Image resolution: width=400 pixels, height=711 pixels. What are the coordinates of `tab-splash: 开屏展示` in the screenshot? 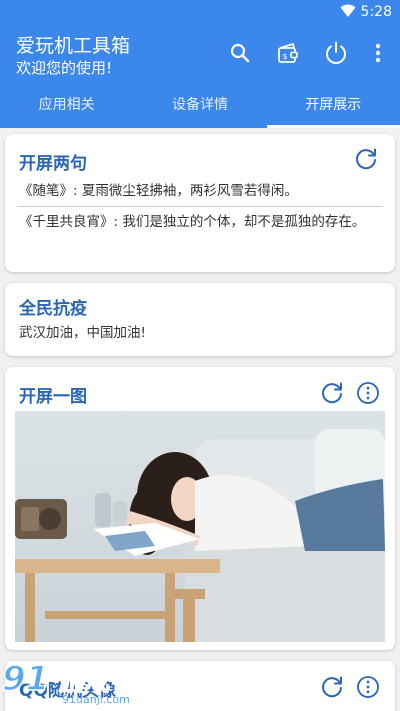 It's located at (333, 106).